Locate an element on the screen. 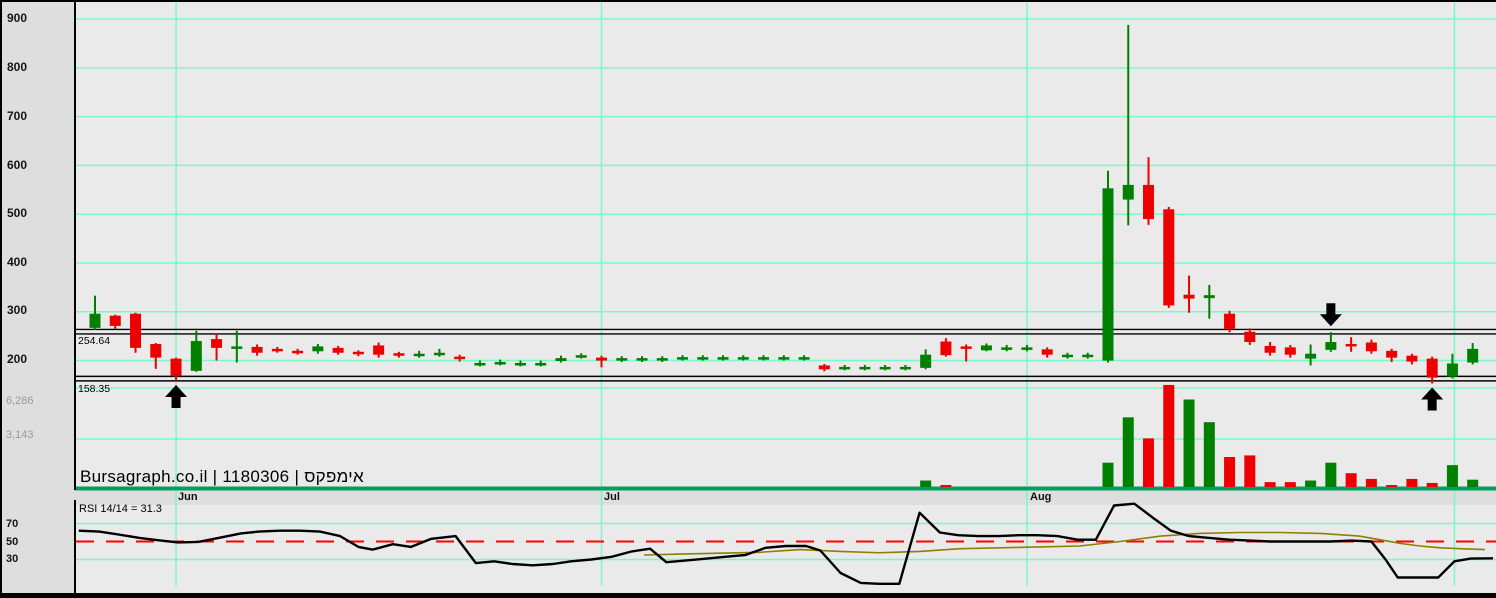 This screenshot has width=1496, height=598. x-axis-label-jul: Jul is located at coordinates (612, 497).